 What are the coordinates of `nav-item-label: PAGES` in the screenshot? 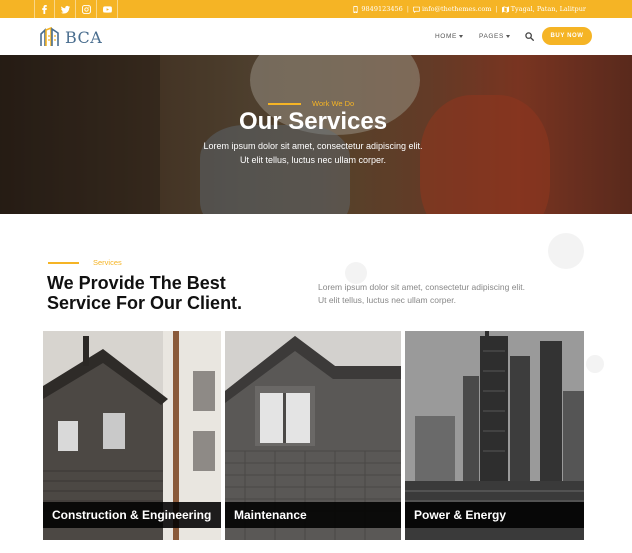 It's located at (491, 36).